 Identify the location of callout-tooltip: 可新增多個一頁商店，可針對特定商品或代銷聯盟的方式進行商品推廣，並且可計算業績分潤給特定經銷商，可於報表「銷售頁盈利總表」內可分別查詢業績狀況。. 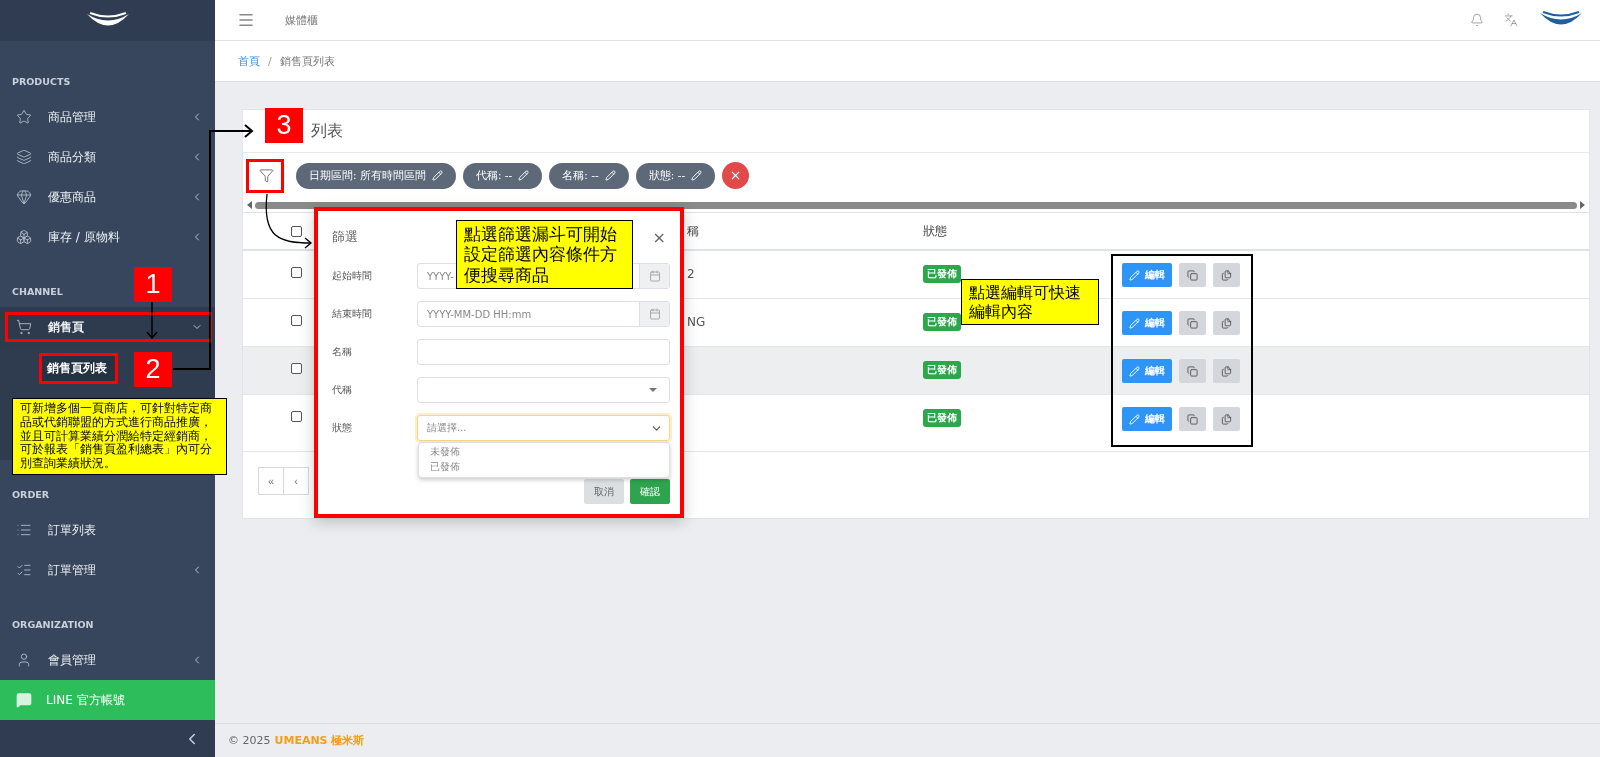
(119, 436).